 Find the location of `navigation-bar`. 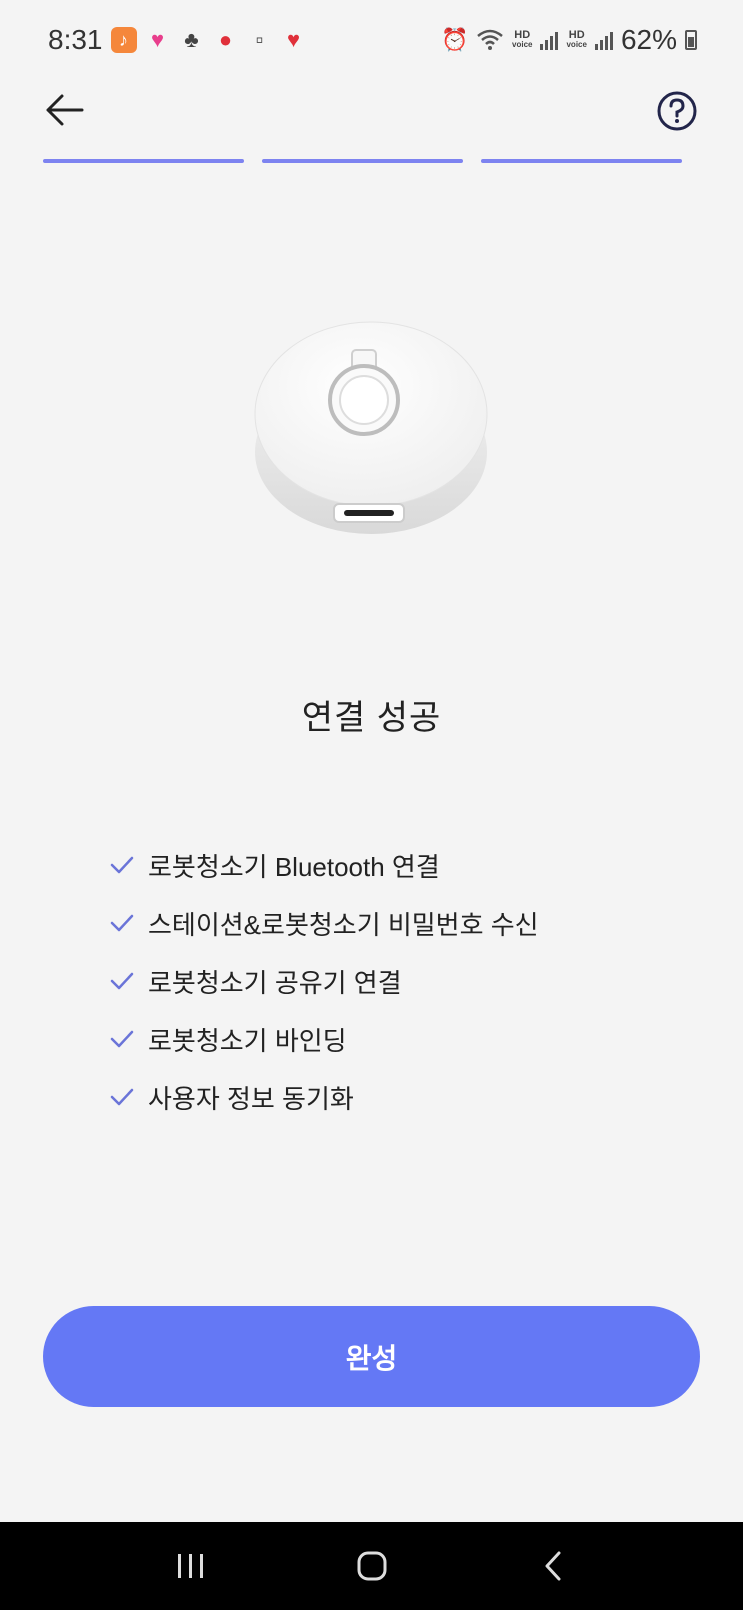

navigation-bar is located at coordinates (371, 1566).